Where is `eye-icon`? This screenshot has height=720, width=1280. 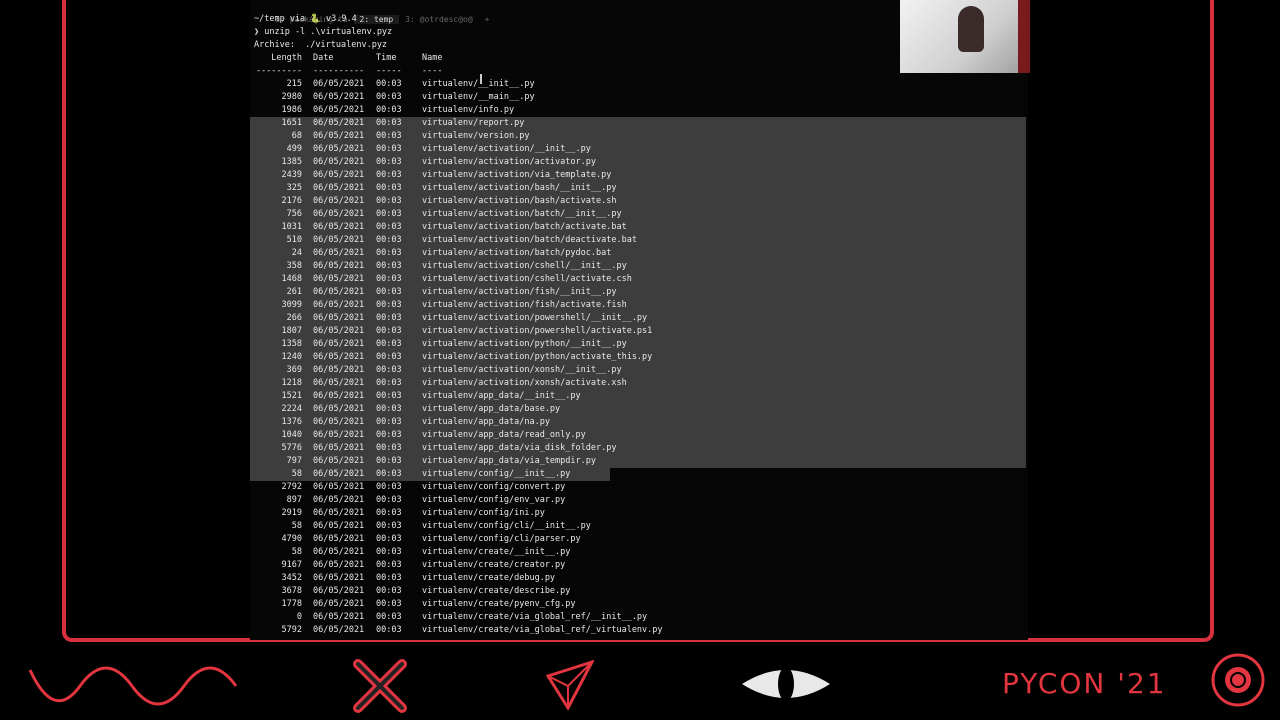
eye-icon is located at coordinates (786, 684).